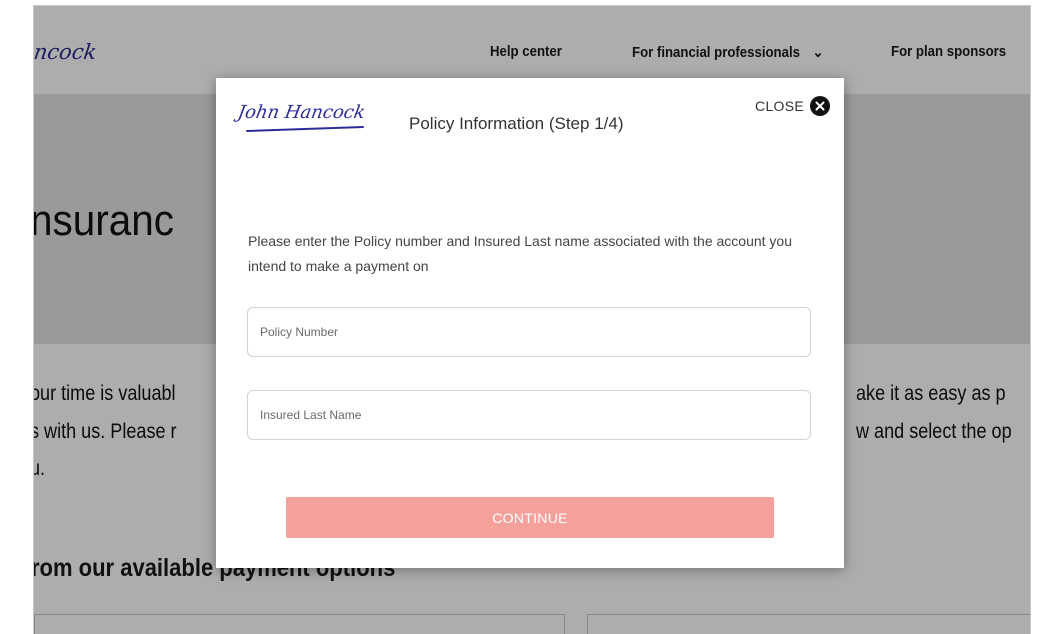 This screenshot has height=634, width=1045. What do you see at coordinates (301, 112) in the screenshot?
I see `john-hancock-logo: John Hancock` at bounding box center [301, 112].